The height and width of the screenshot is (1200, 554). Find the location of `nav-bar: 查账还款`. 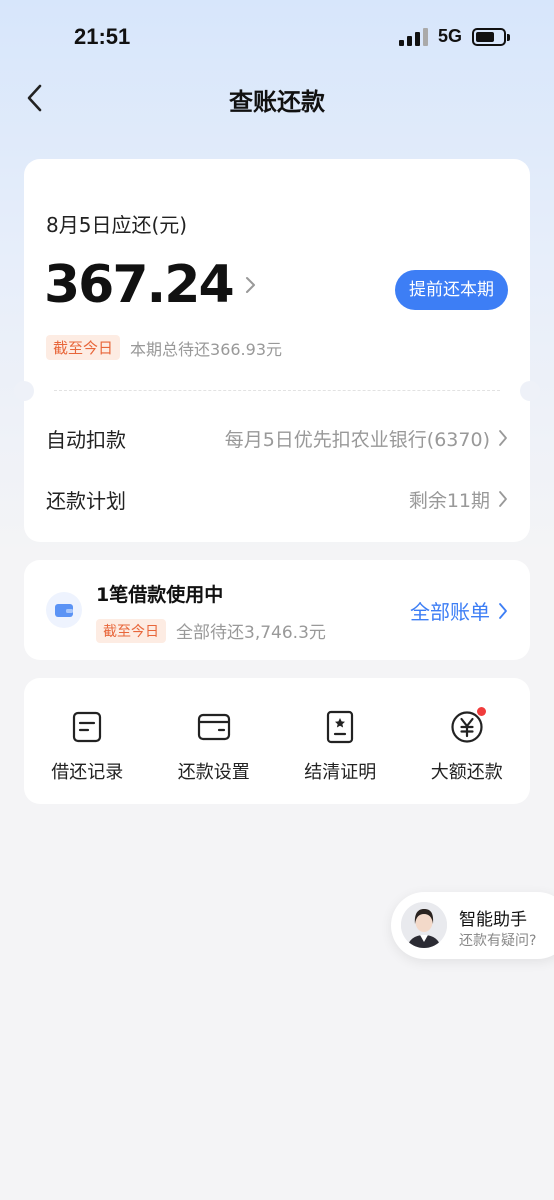

nav-bar: 查账还款 is located at coordinates (277, 98).